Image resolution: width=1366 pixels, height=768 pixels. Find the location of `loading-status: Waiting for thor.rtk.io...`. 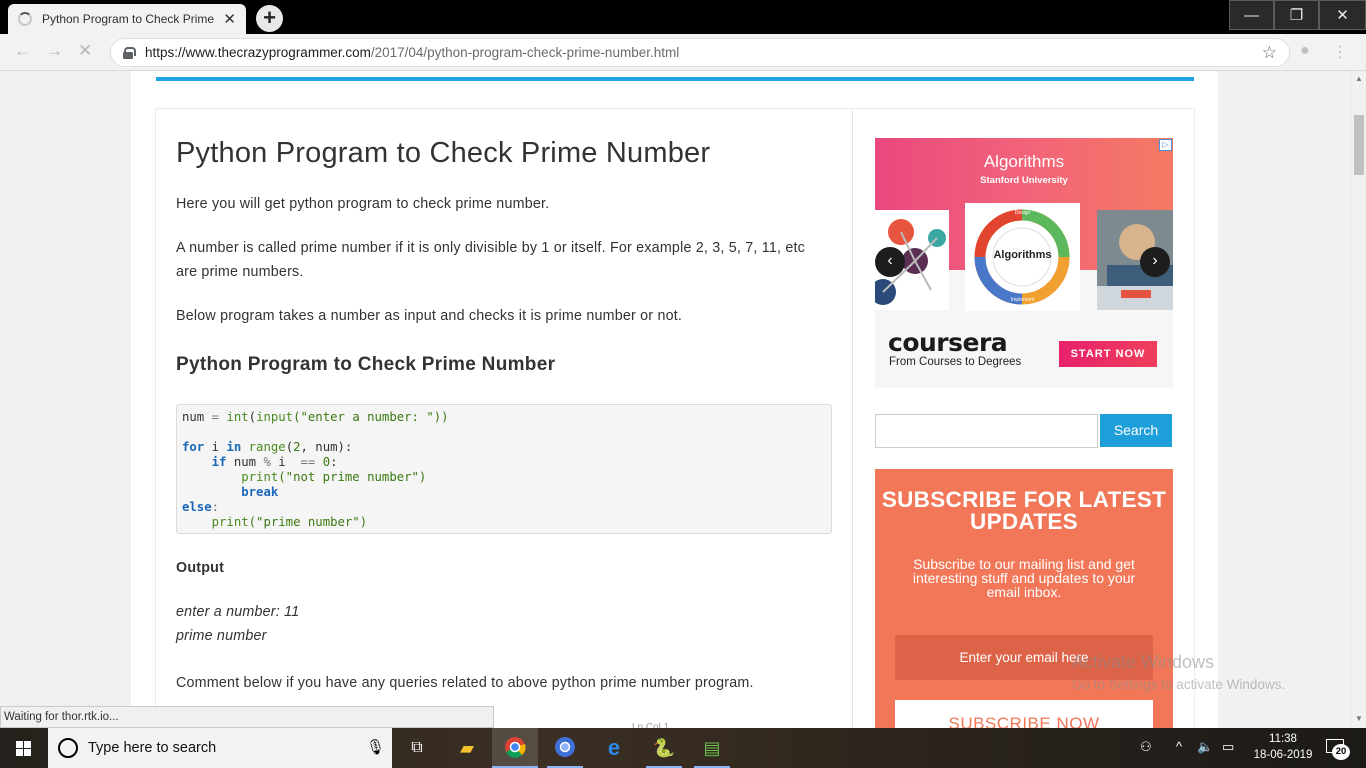

loading-status: Waiting for thor.rtk.io... is located at coordinates (247, 717).